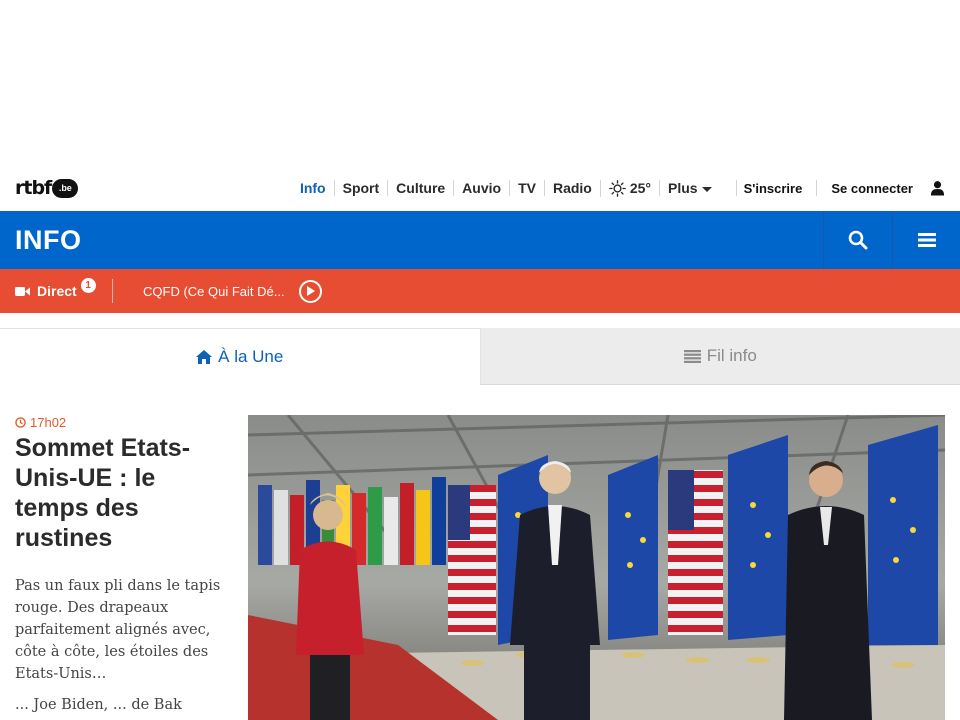  I want to click on nav-link-tv: TV, so click(526, 188).